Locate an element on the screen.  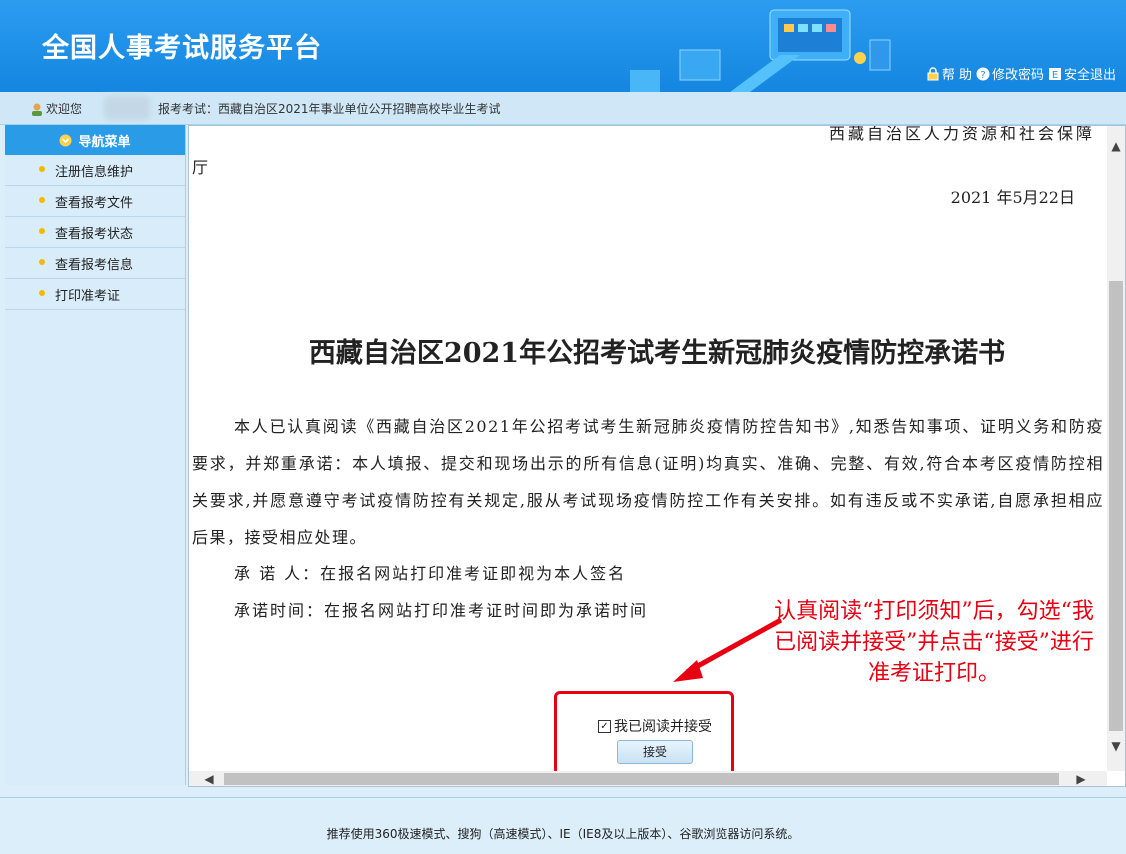
vertical-scroll-thumb is located at coordinates (1116, 506).